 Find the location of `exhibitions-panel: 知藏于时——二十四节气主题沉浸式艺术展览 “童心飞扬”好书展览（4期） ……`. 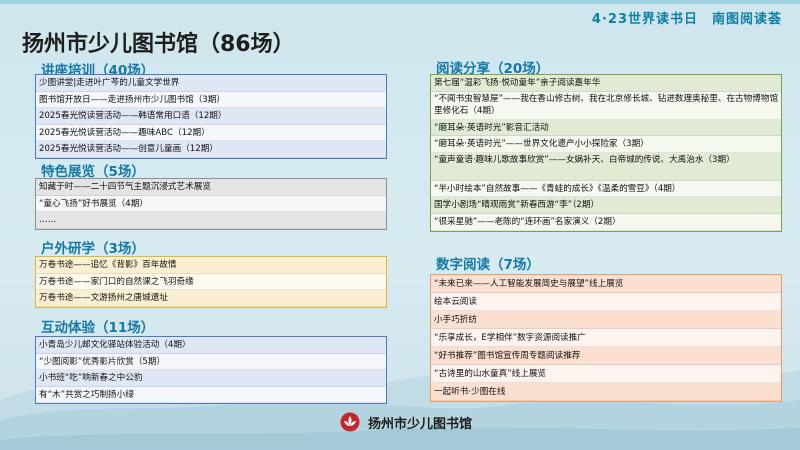

exhibitions-panel: 知藏于时——二十四节气主题沉浸式艺术展览 “童心飞扬”好书展览（4期） …… is located at coordinates (211, 204).